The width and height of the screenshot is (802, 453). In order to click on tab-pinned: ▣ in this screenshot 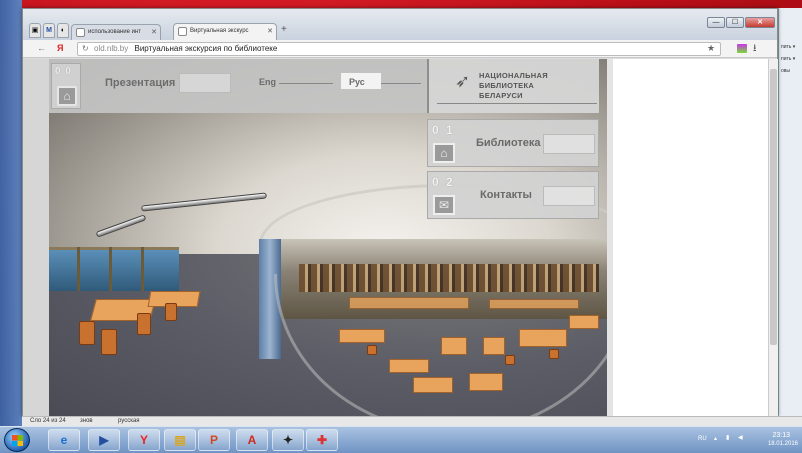, I will do `click(35, 30)`.